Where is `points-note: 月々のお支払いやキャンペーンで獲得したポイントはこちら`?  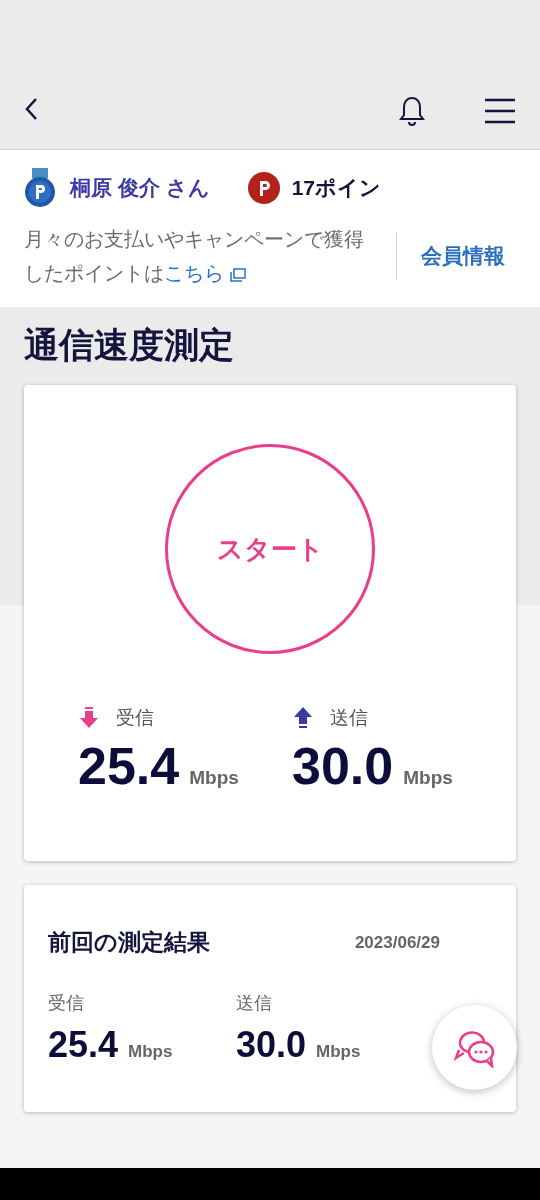
points-note: 月々のお支払いやキャンペーンで獲得したポイントはこちら is located at coordinates (194, 256).